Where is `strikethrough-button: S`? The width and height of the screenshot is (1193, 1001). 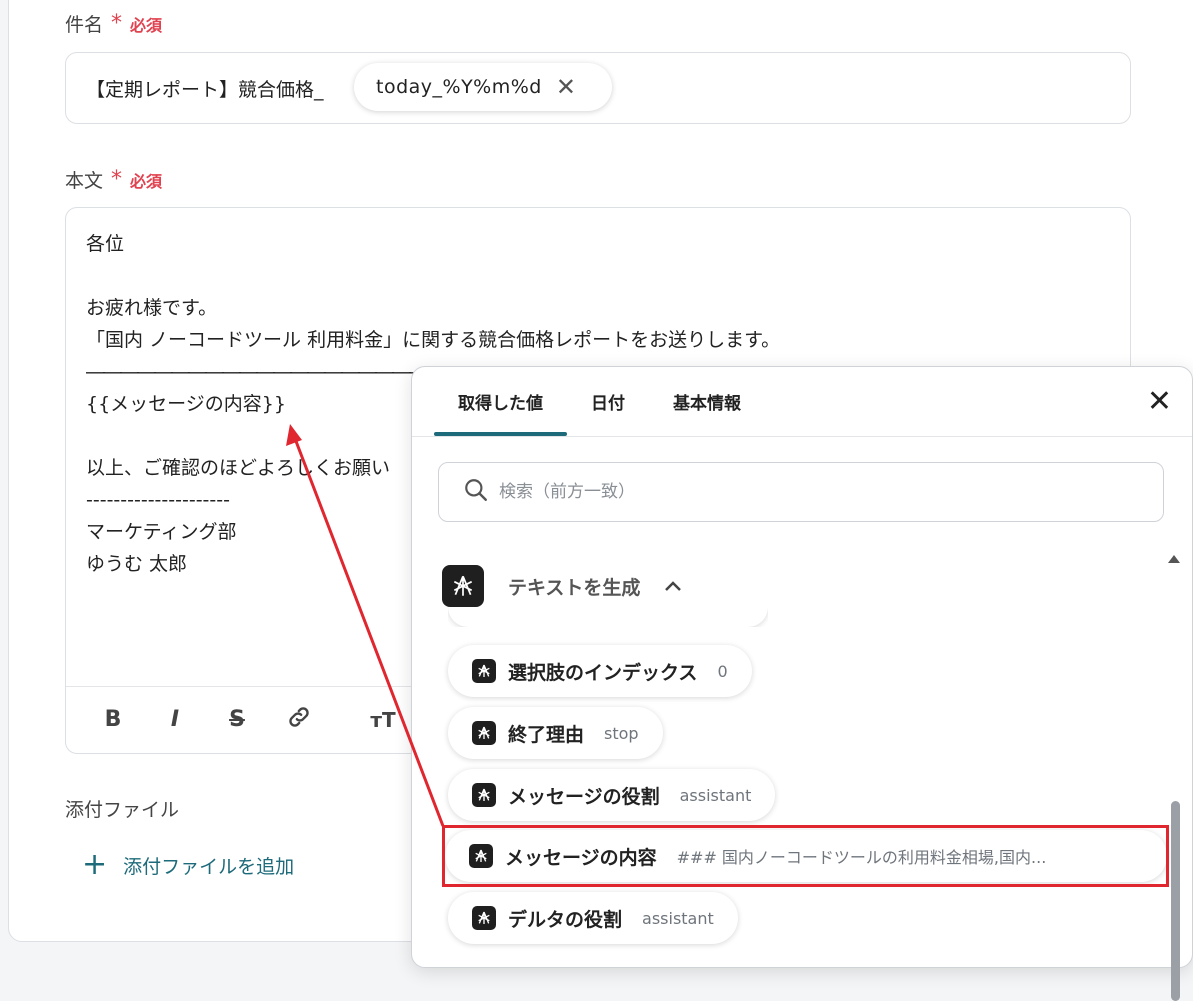 strikethrough-button: S is located at coordinates (237, 719).